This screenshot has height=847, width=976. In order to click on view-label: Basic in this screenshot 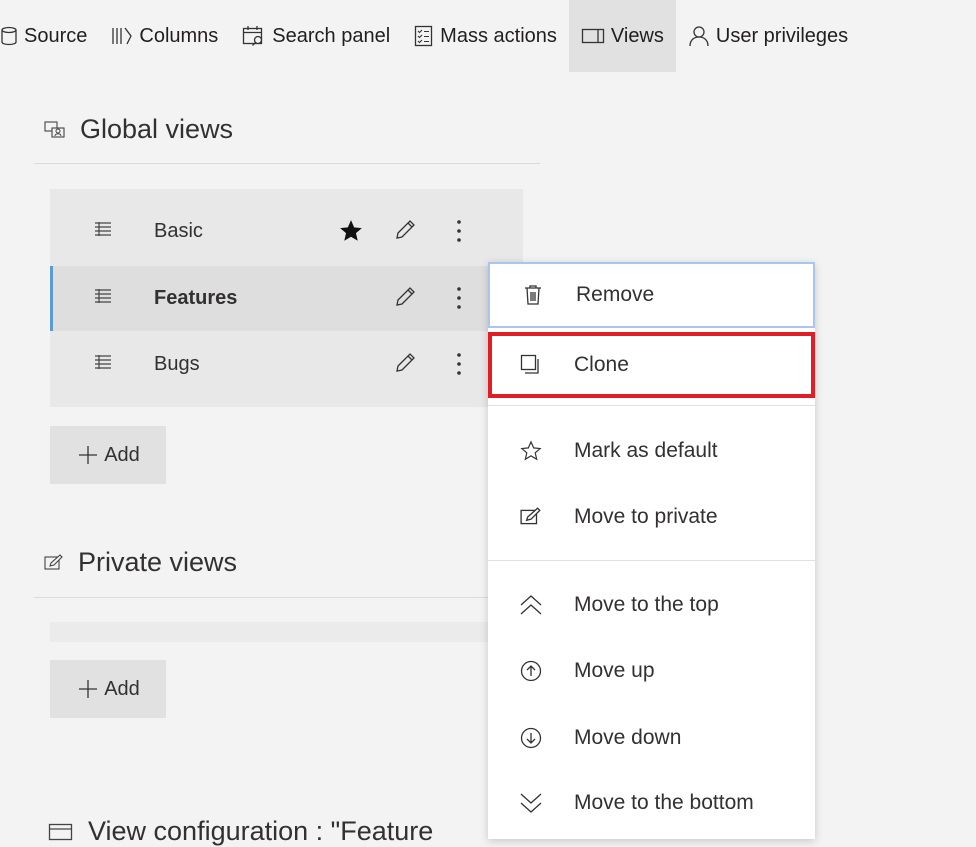, I will do `click(178, 231)`.